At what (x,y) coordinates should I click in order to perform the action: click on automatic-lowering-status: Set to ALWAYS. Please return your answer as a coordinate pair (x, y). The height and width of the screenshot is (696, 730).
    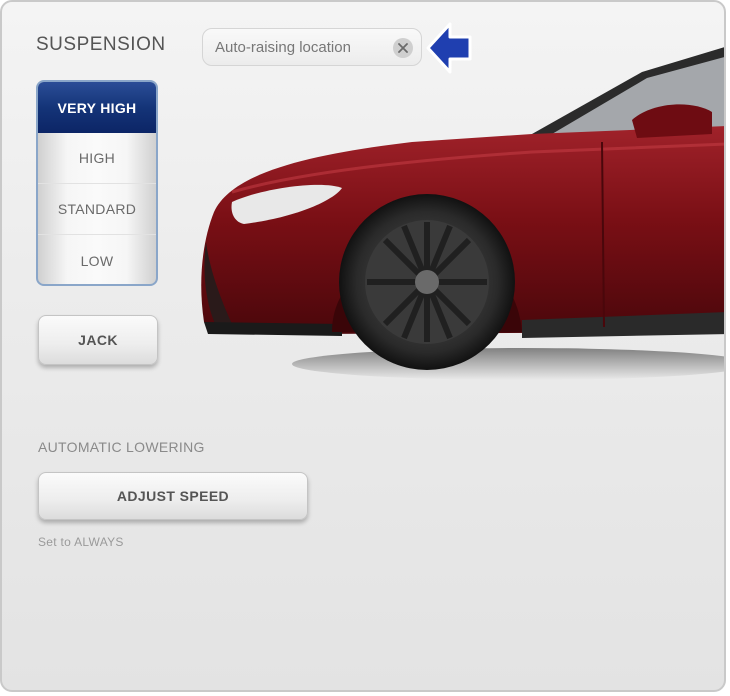
    Looking at the image, I should click on (81, 542).